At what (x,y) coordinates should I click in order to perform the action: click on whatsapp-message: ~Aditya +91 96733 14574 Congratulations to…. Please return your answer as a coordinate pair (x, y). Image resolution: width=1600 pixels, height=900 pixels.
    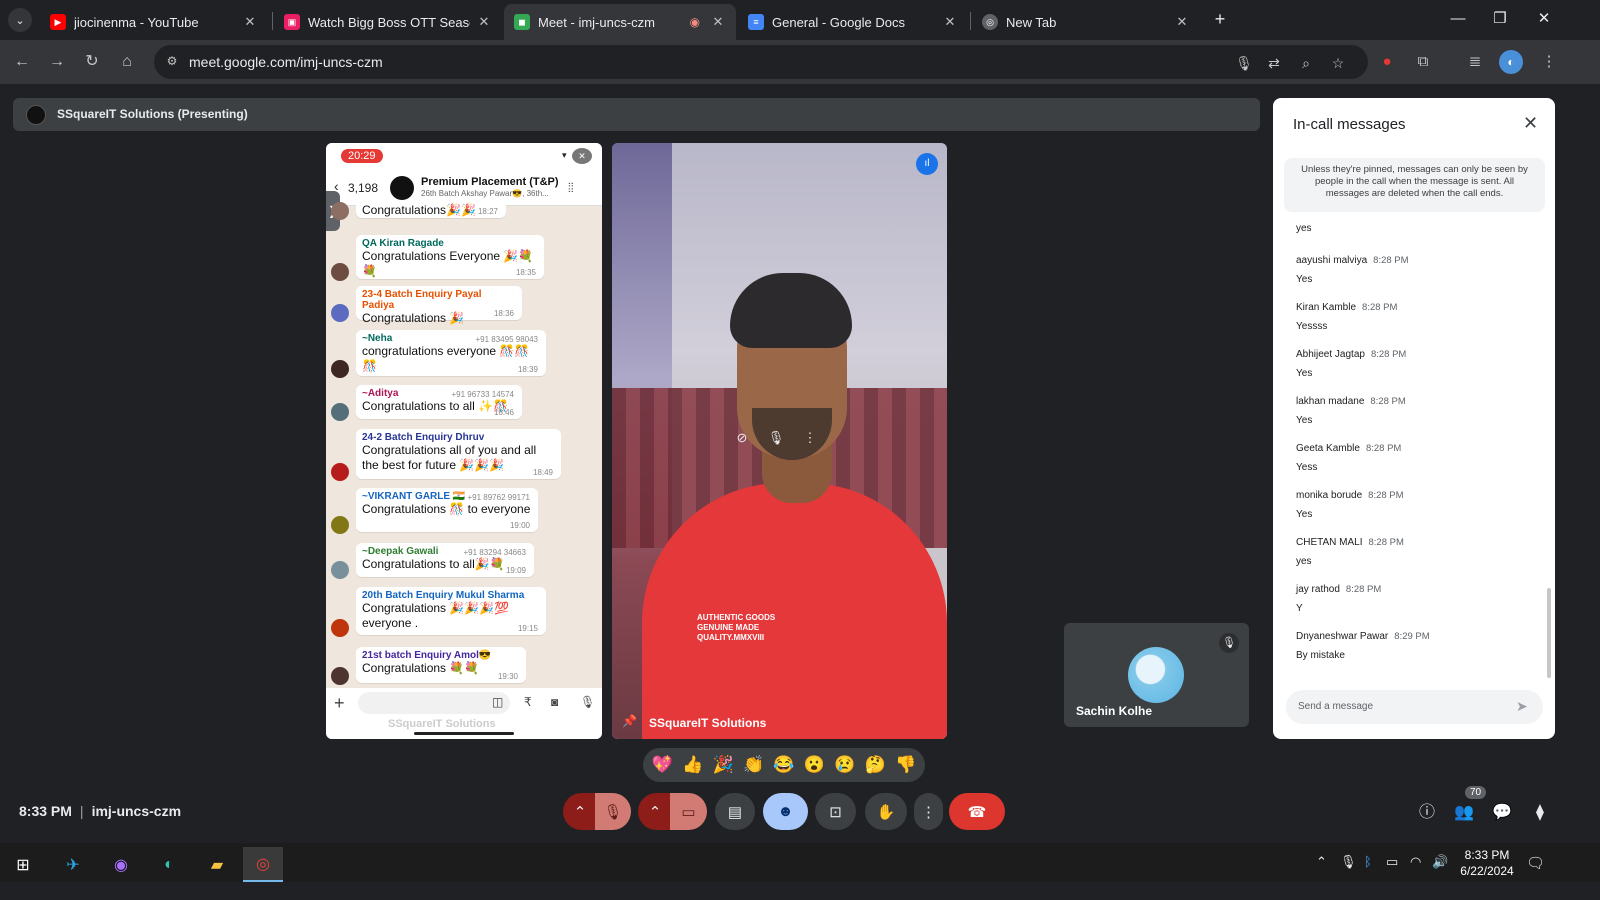
    Looking at the image, I should click on (439, 402).